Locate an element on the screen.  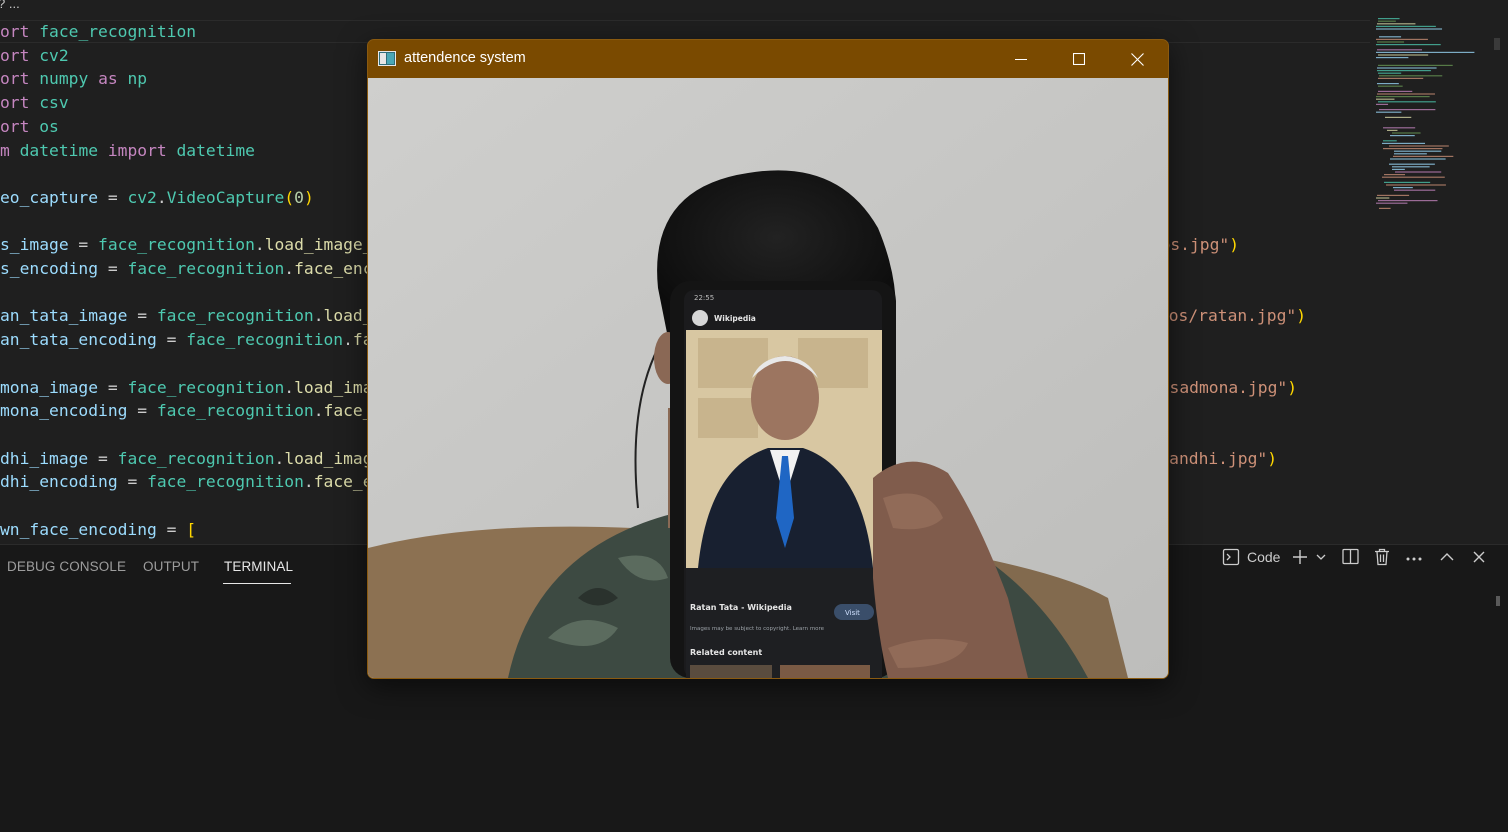
terminal-profile-icon is located at coordinates (1231, 557).